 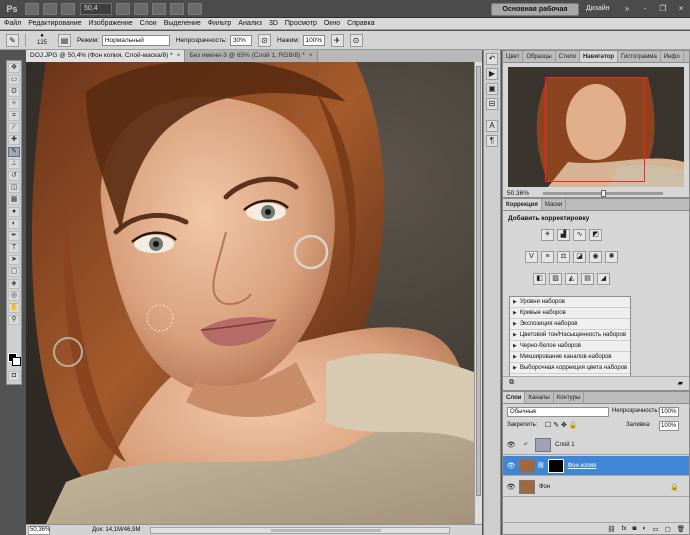 I want to click on background-color-swatch, so click(x=16, y=361).